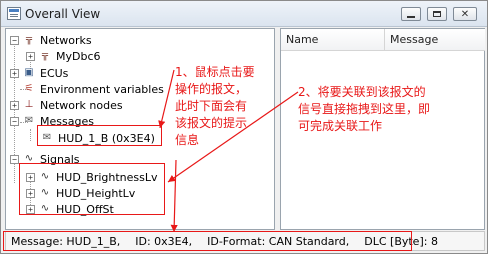 The height and width of the screenshot is (254, 488). I want to click on annotation-line: 可完成关联工作, so click(340, 126).